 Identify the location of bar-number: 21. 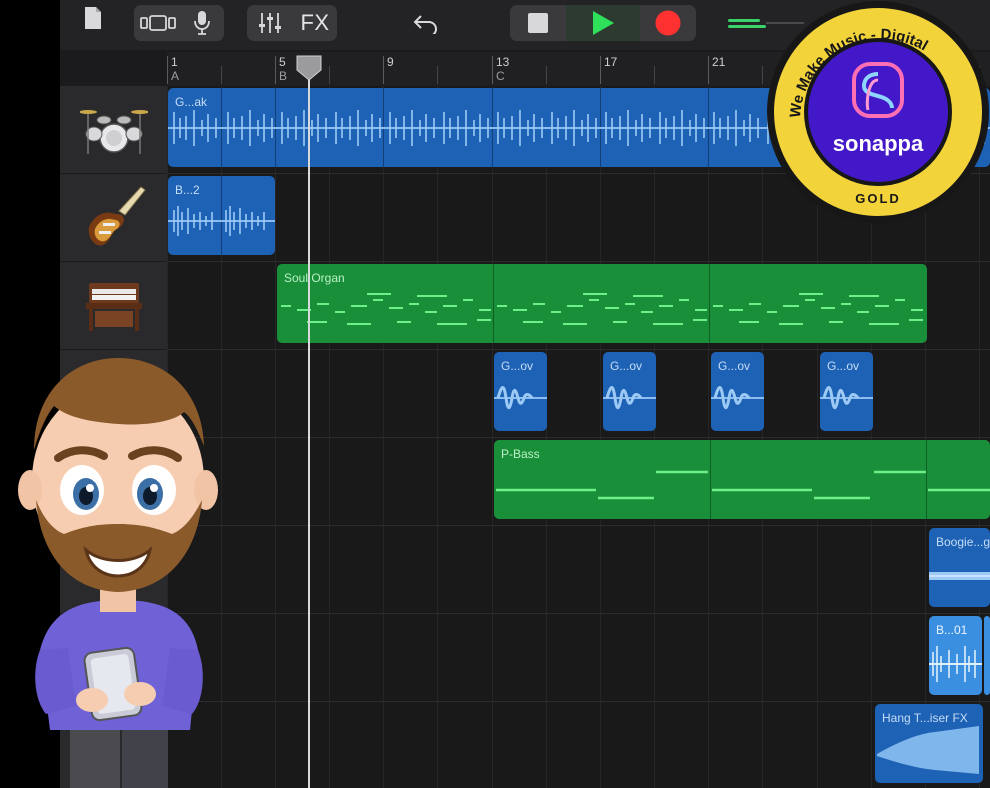
(719, 62).